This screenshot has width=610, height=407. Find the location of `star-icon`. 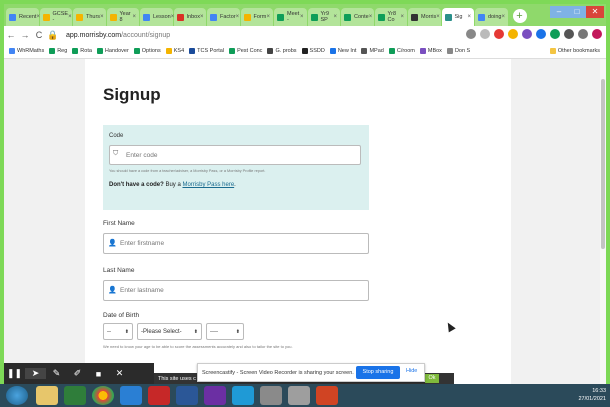

star-icon is located at coordinates (485, 34).